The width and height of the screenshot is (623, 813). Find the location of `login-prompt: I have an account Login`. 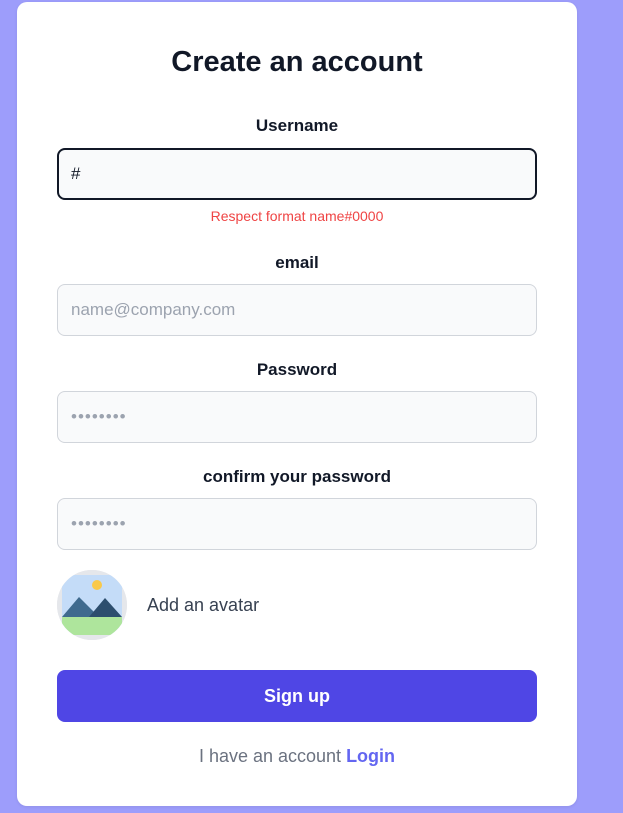

login-prompt: I have an account Login is located at coordinates (297, 756).